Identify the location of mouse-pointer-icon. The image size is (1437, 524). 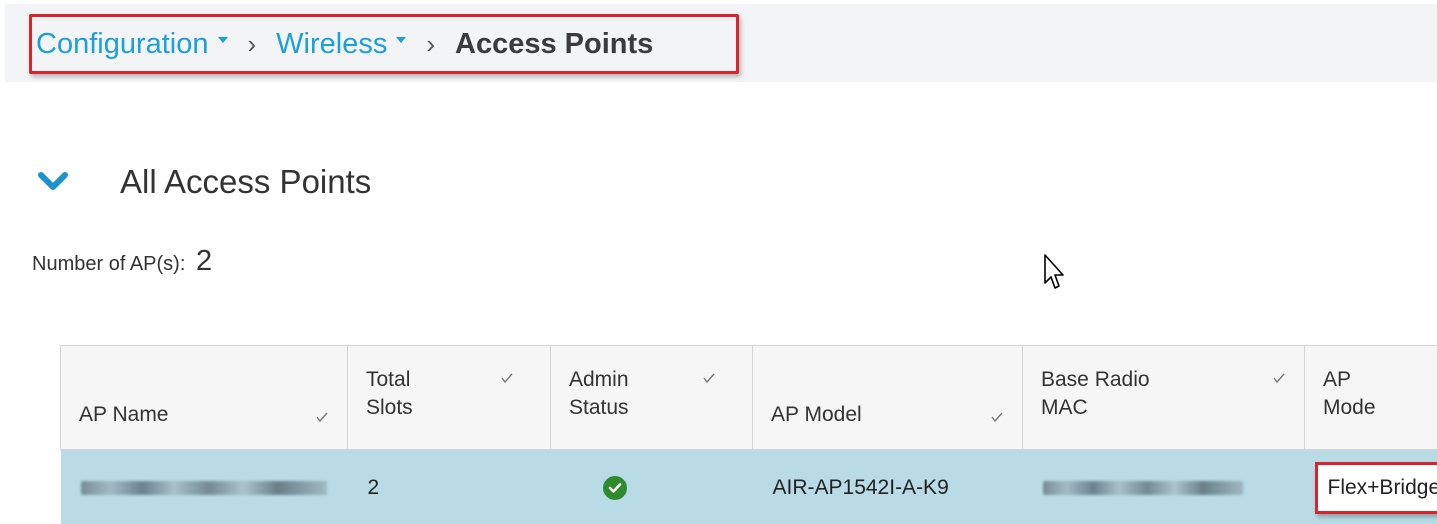
(1054, 271).